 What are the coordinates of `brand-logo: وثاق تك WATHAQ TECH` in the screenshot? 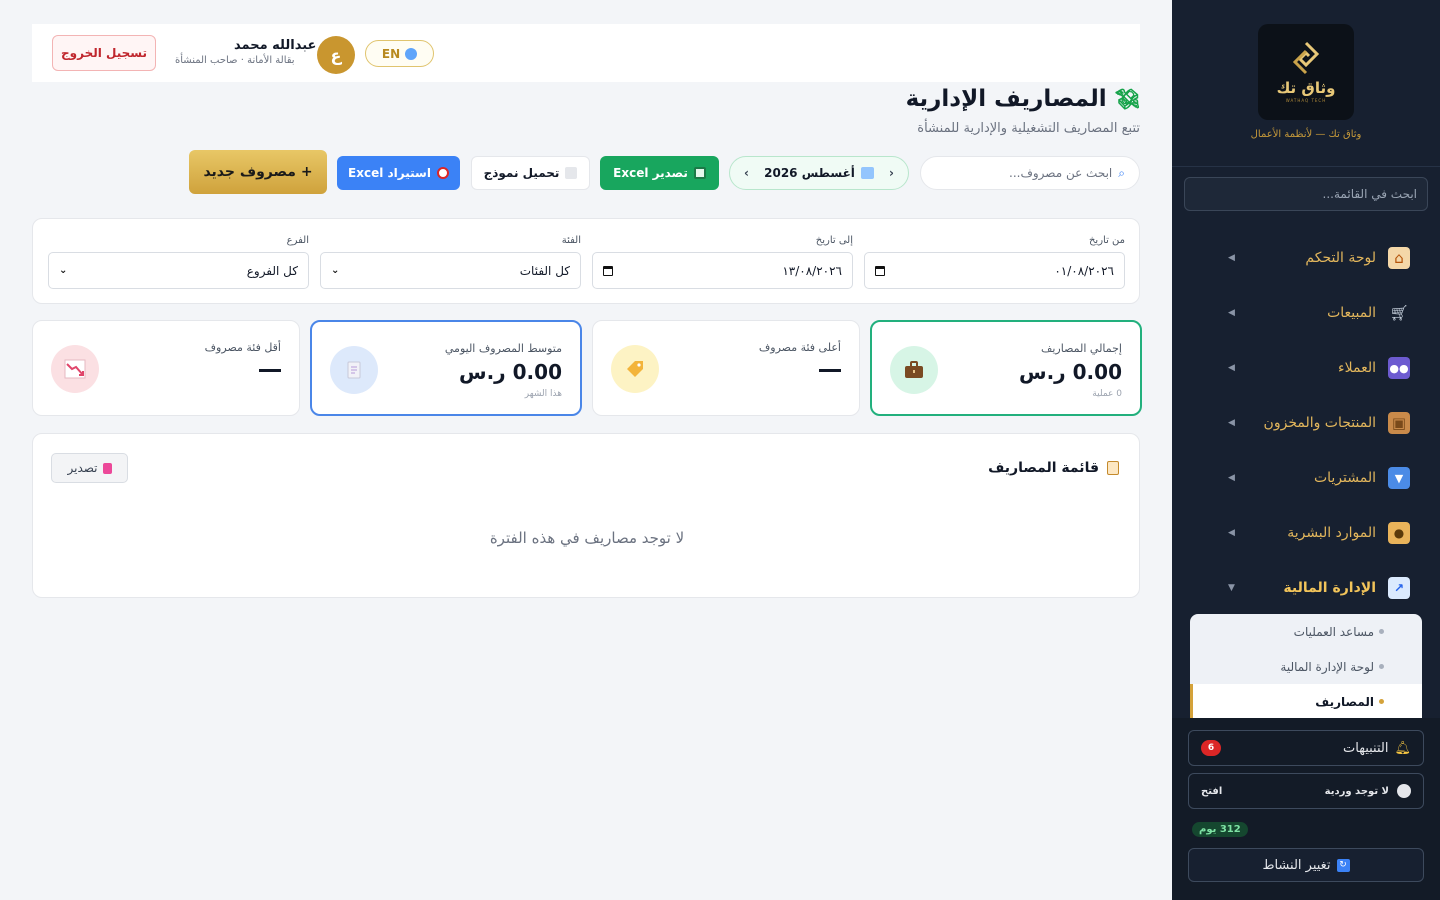 It's located at (1306, 72).